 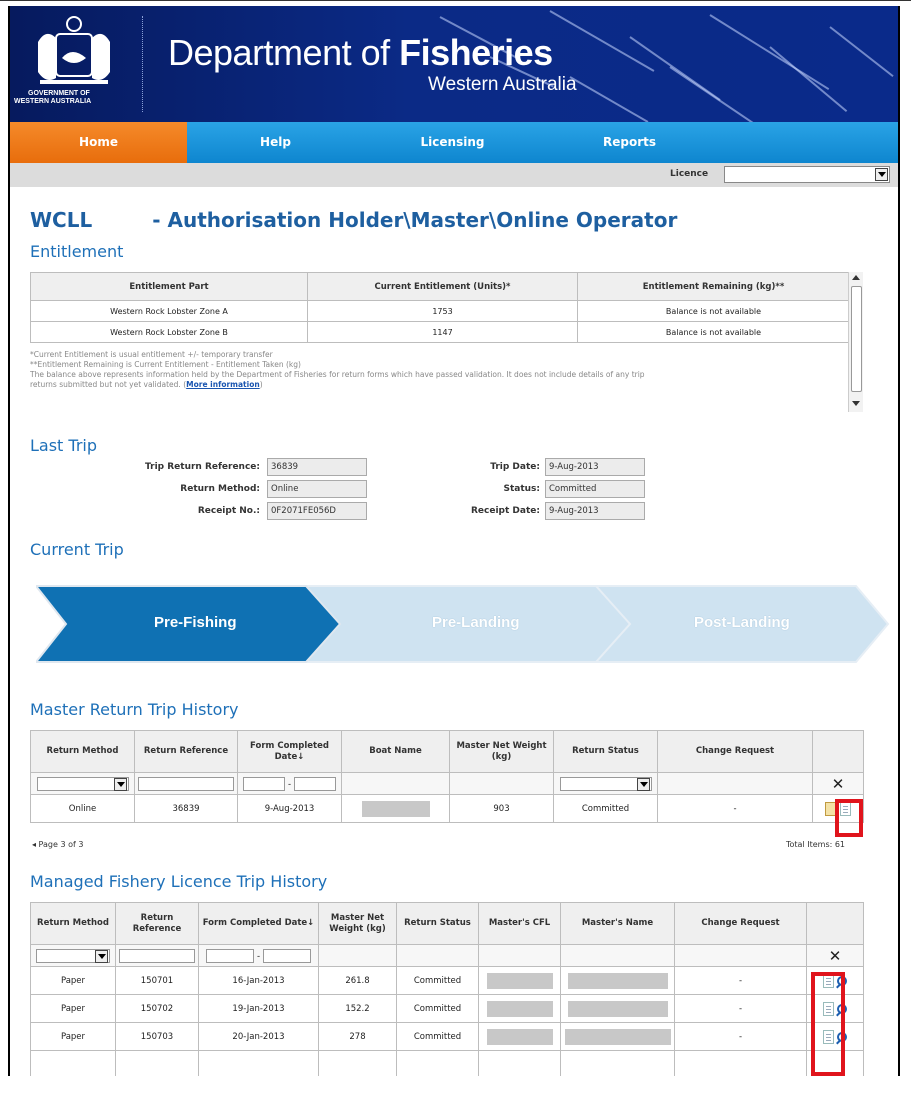 I want to click on step-post-landing: Post-Landing, so click(x=742, y=622).